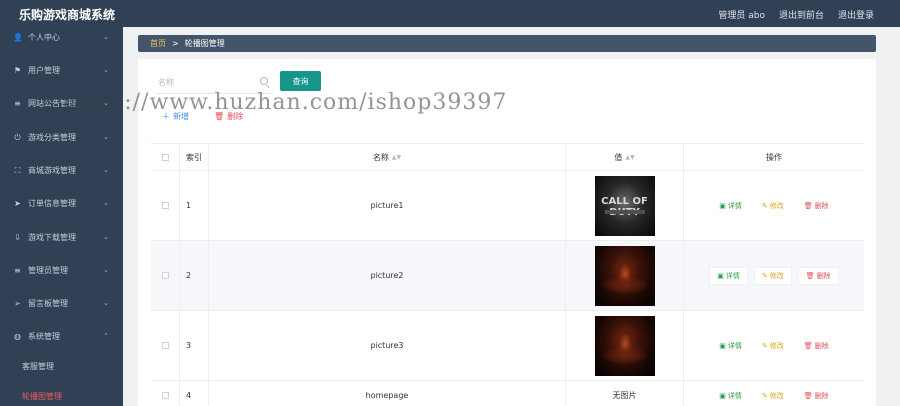 The height and width of the screenshot is (406, 900). Describe the element at coordinates (17, 137) in the screenshot. I see `power-icon: ⏻` at that location.